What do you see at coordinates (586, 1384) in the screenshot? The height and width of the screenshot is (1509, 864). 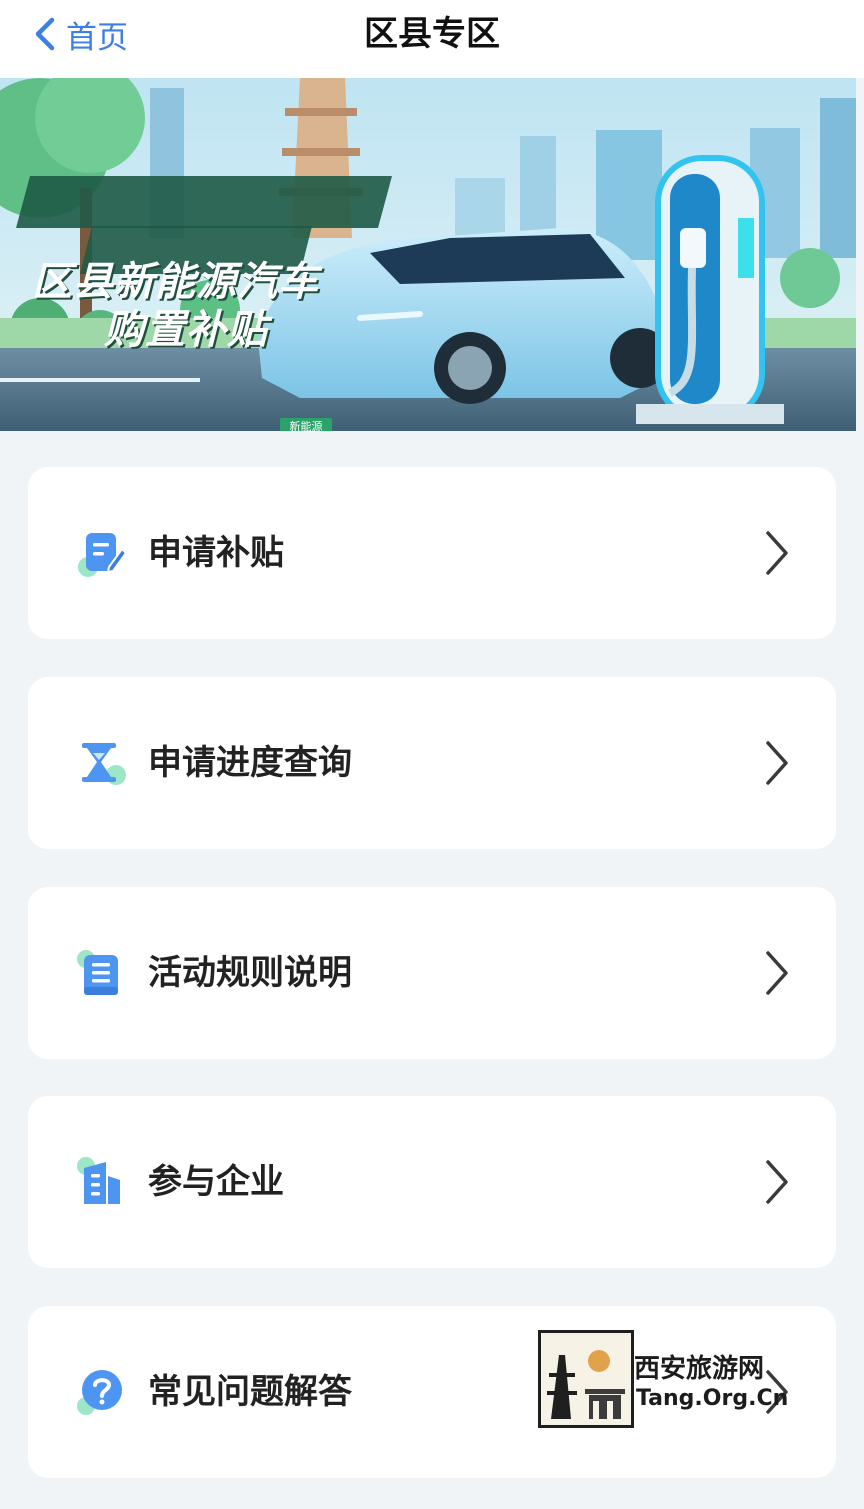 I see `pagoda-logo-icon` at bounding box center [586, 1384].